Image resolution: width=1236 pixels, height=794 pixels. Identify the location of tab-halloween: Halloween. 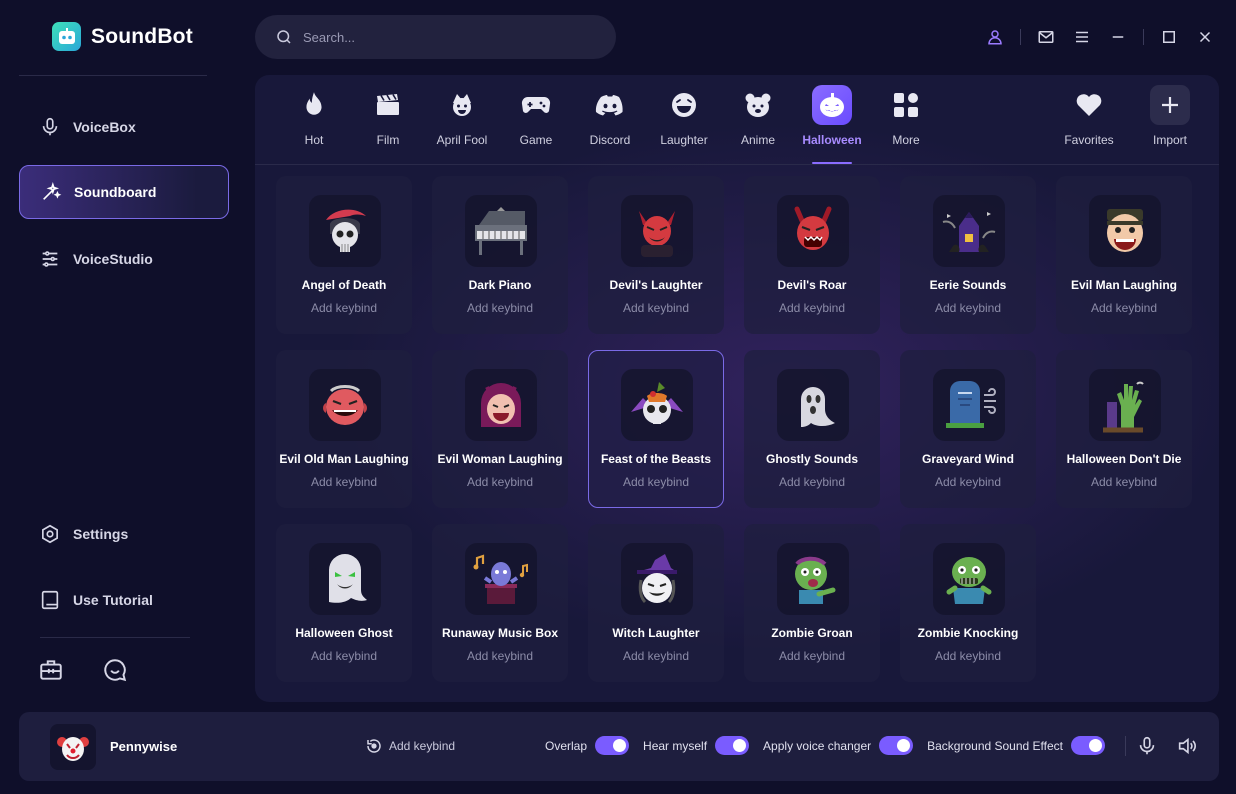
(832, 125).